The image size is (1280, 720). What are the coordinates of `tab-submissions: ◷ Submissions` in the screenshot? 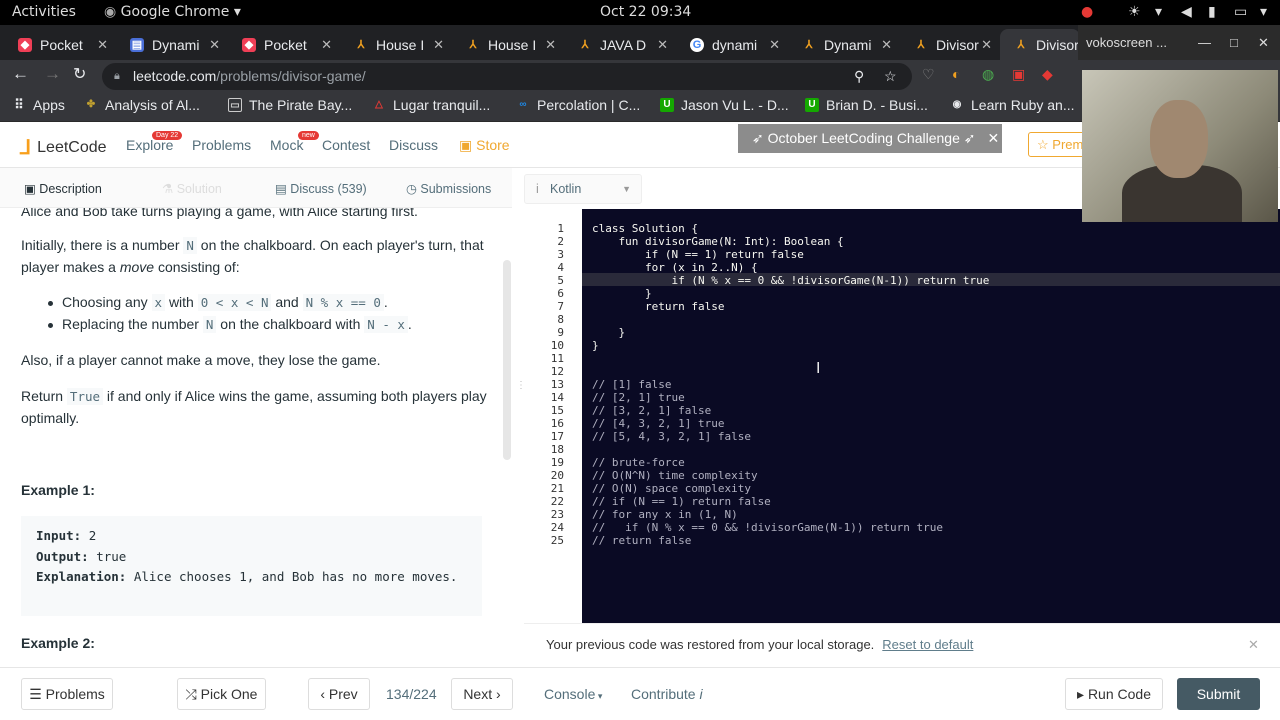 It's located at (448, 188).